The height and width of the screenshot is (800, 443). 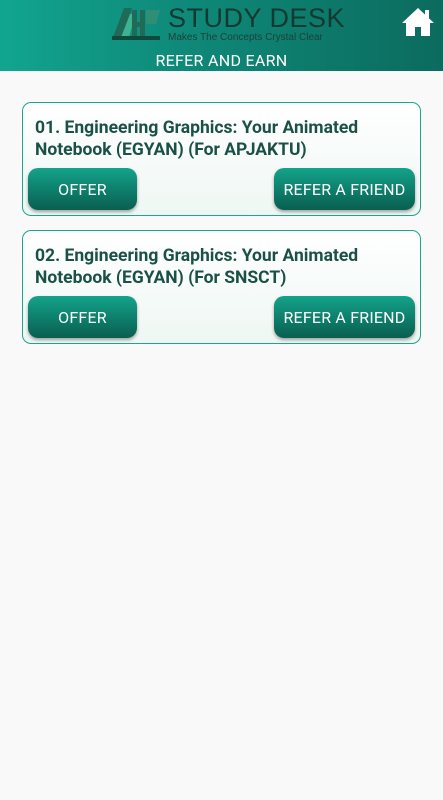 What do you see at coordinates (257, 18) in the screenshot?
I see `logo-title: STUDY DESK` at bounding box center [257, 18].